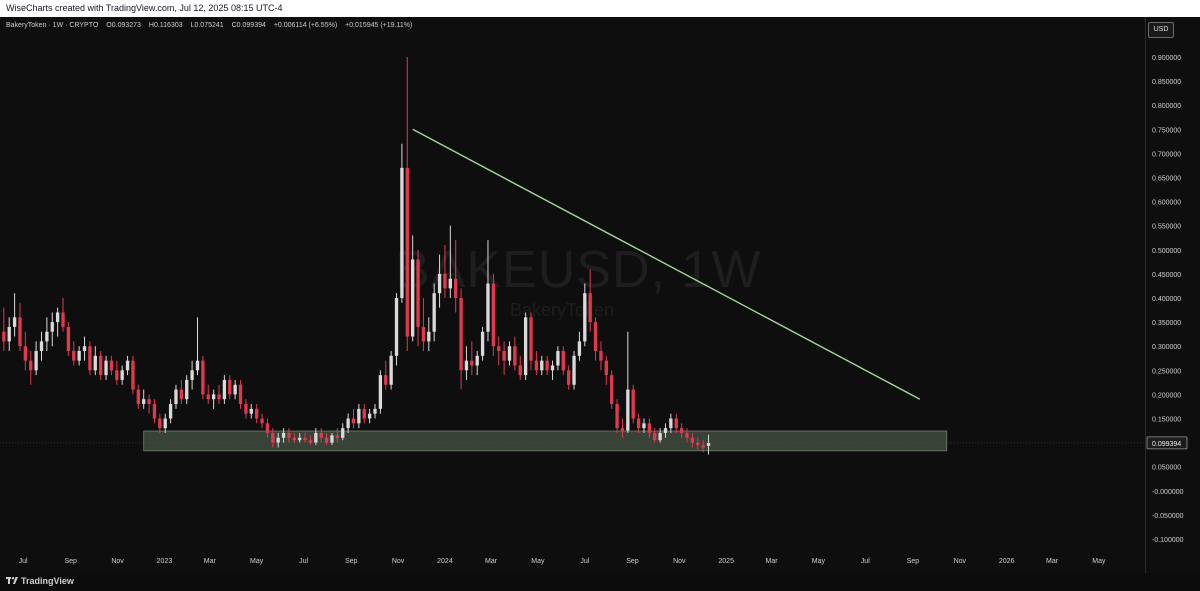 This screenshot has height=591, width=1200. I want to click on currency-button: USD, so click(1161, 30).